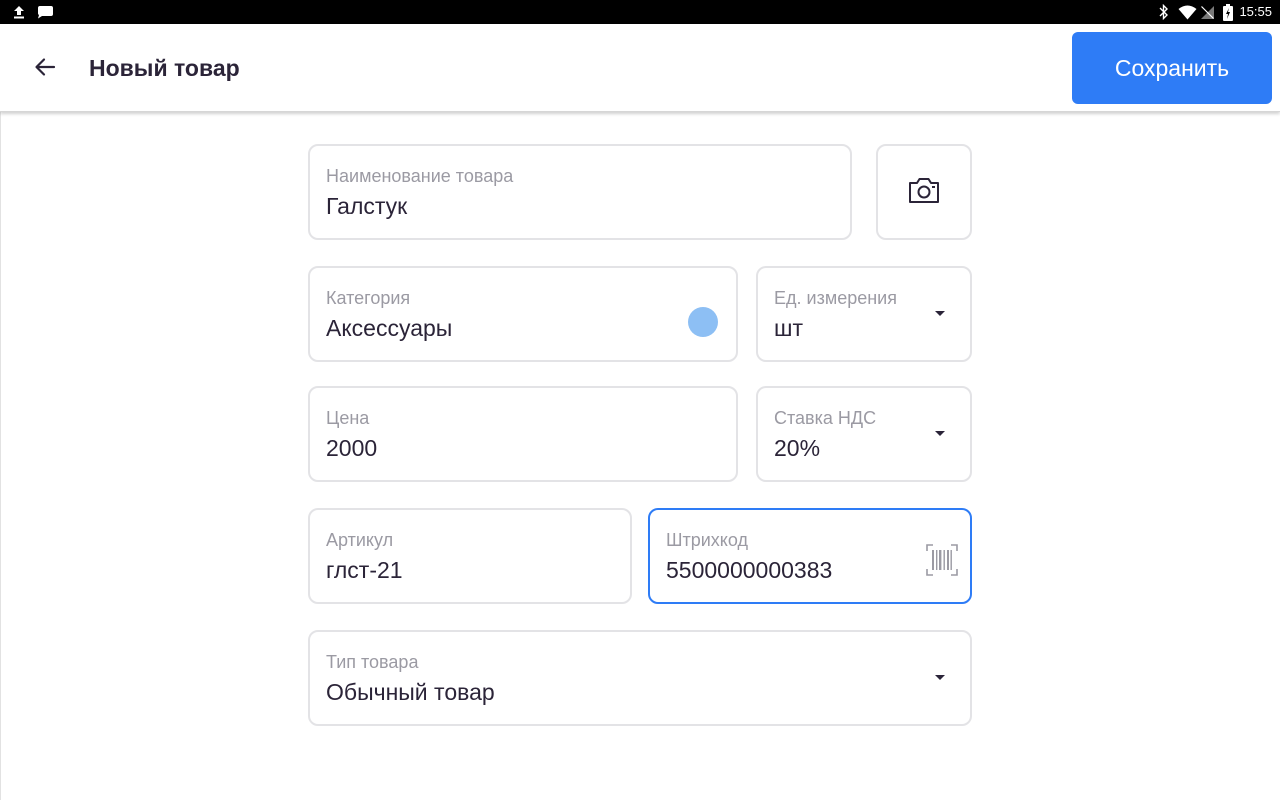  I want to click on sku-label: Артикул, so click(360, 540).